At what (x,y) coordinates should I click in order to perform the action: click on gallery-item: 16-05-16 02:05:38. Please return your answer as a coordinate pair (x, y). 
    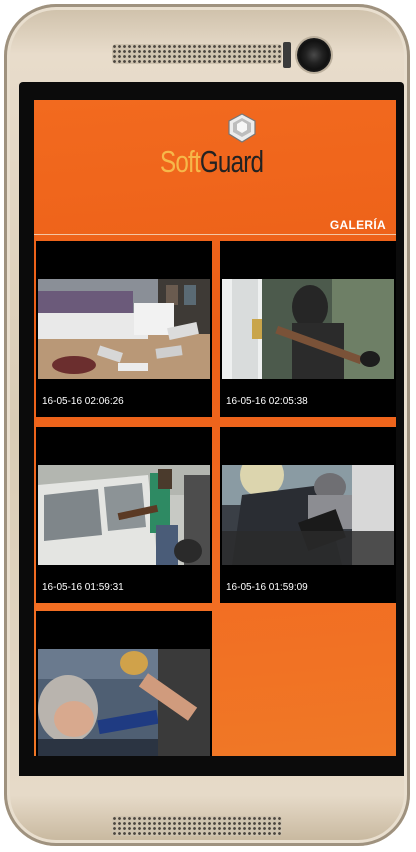
    Looking at the image, I should click on (308, 329).